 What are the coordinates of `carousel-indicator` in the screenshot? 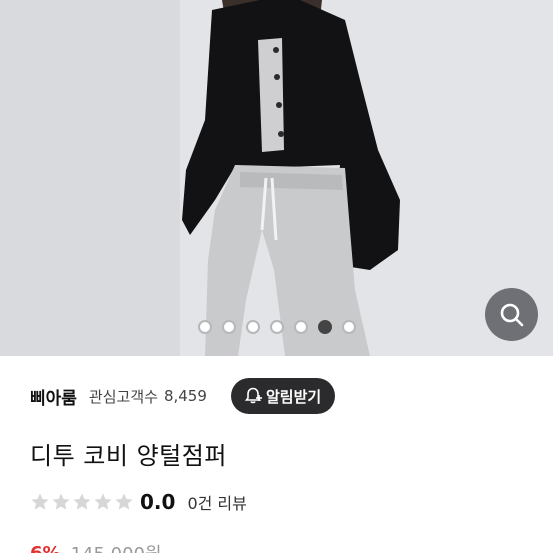 It's located at (276, 327).